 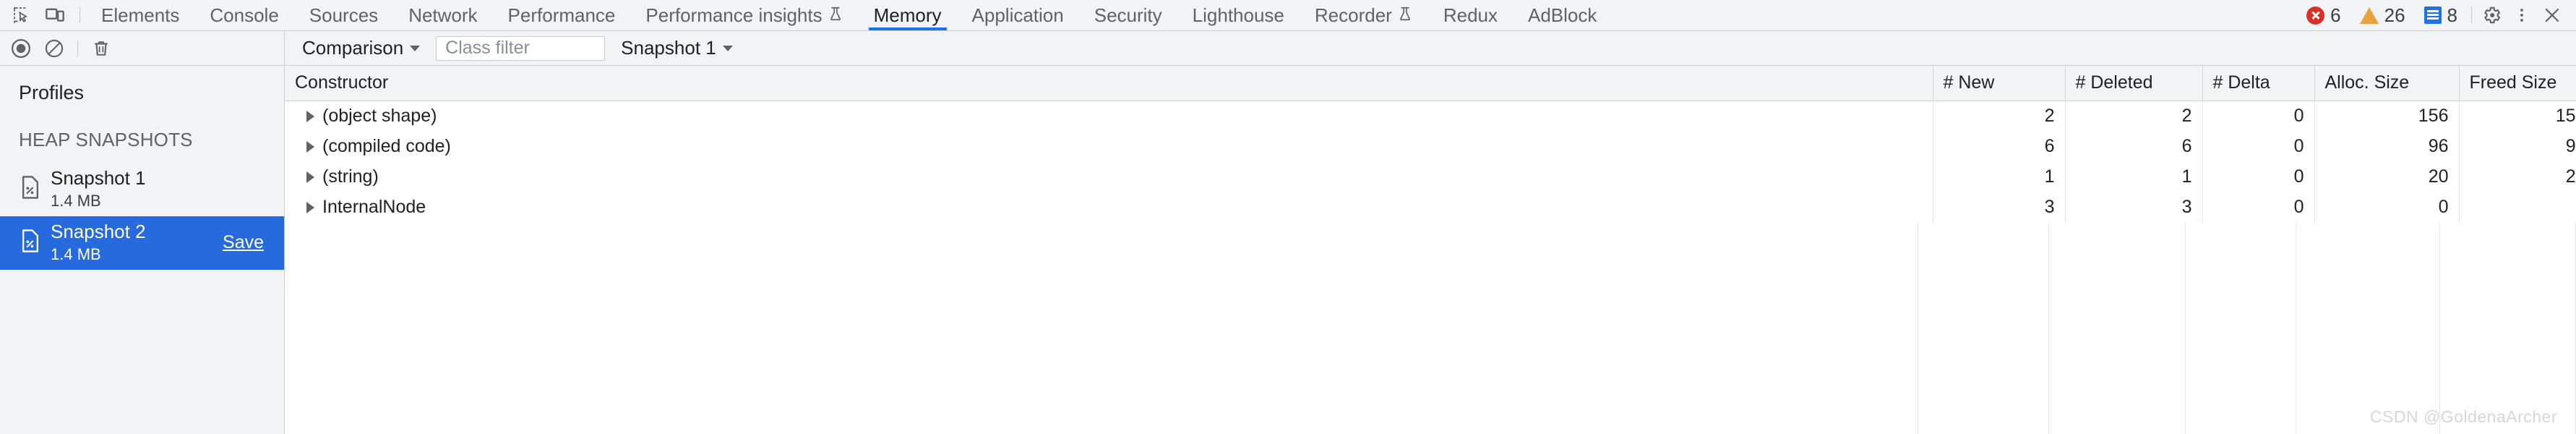 I want to click on tab-label: Application, so click(x=1018, y=15).